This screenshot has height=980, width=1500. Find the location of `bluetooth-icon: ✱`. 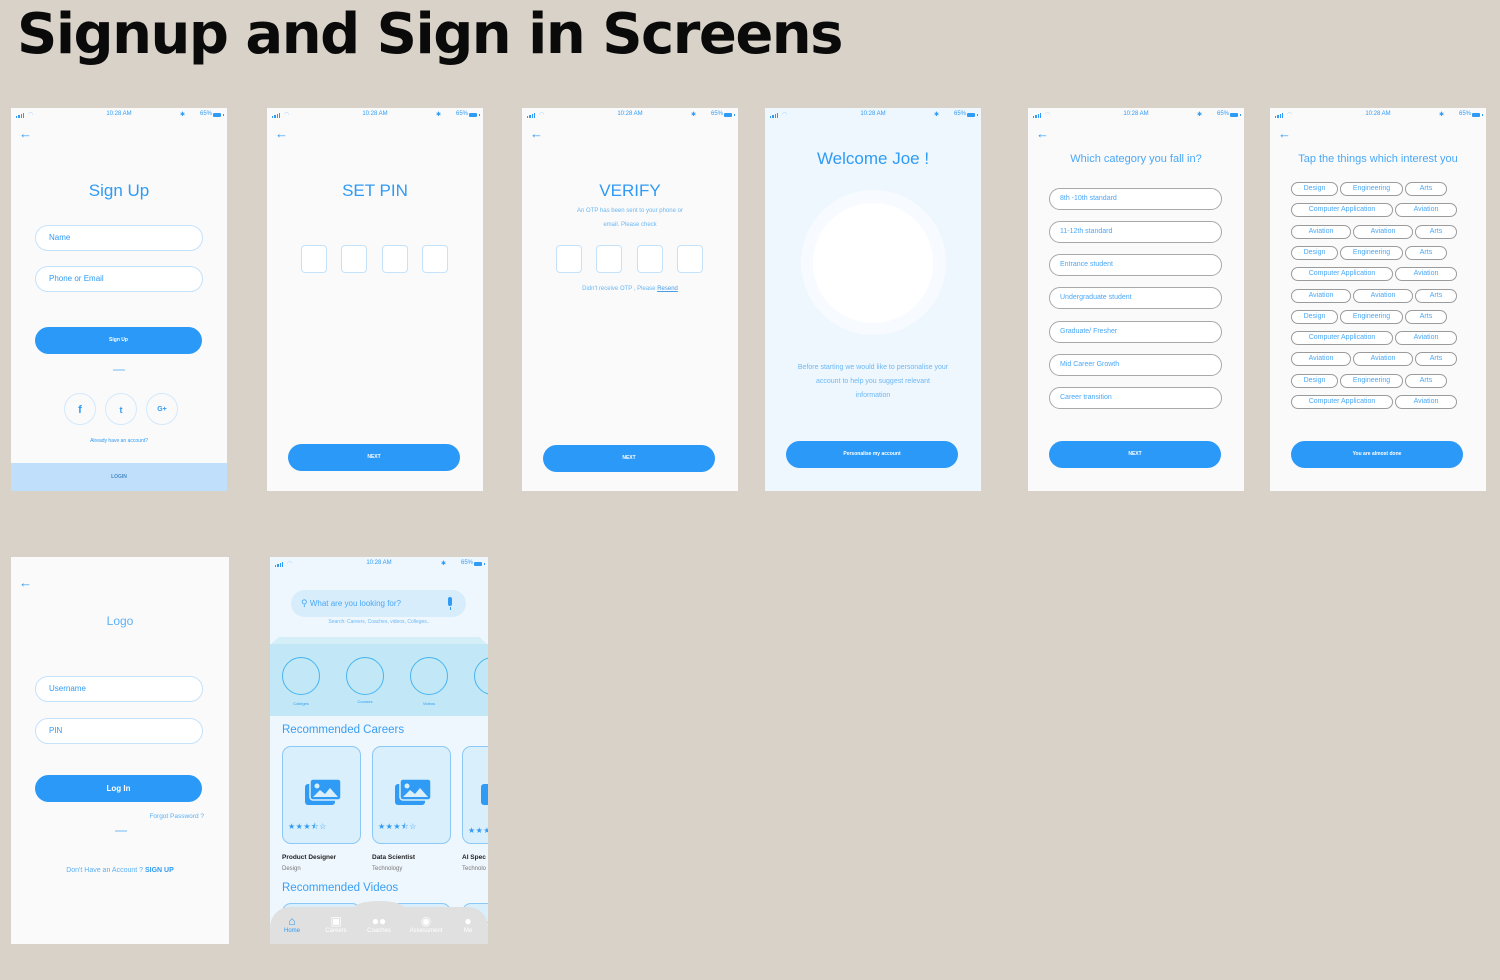

bluetooth-icon: ✱ is located at coordinates (936, 115).